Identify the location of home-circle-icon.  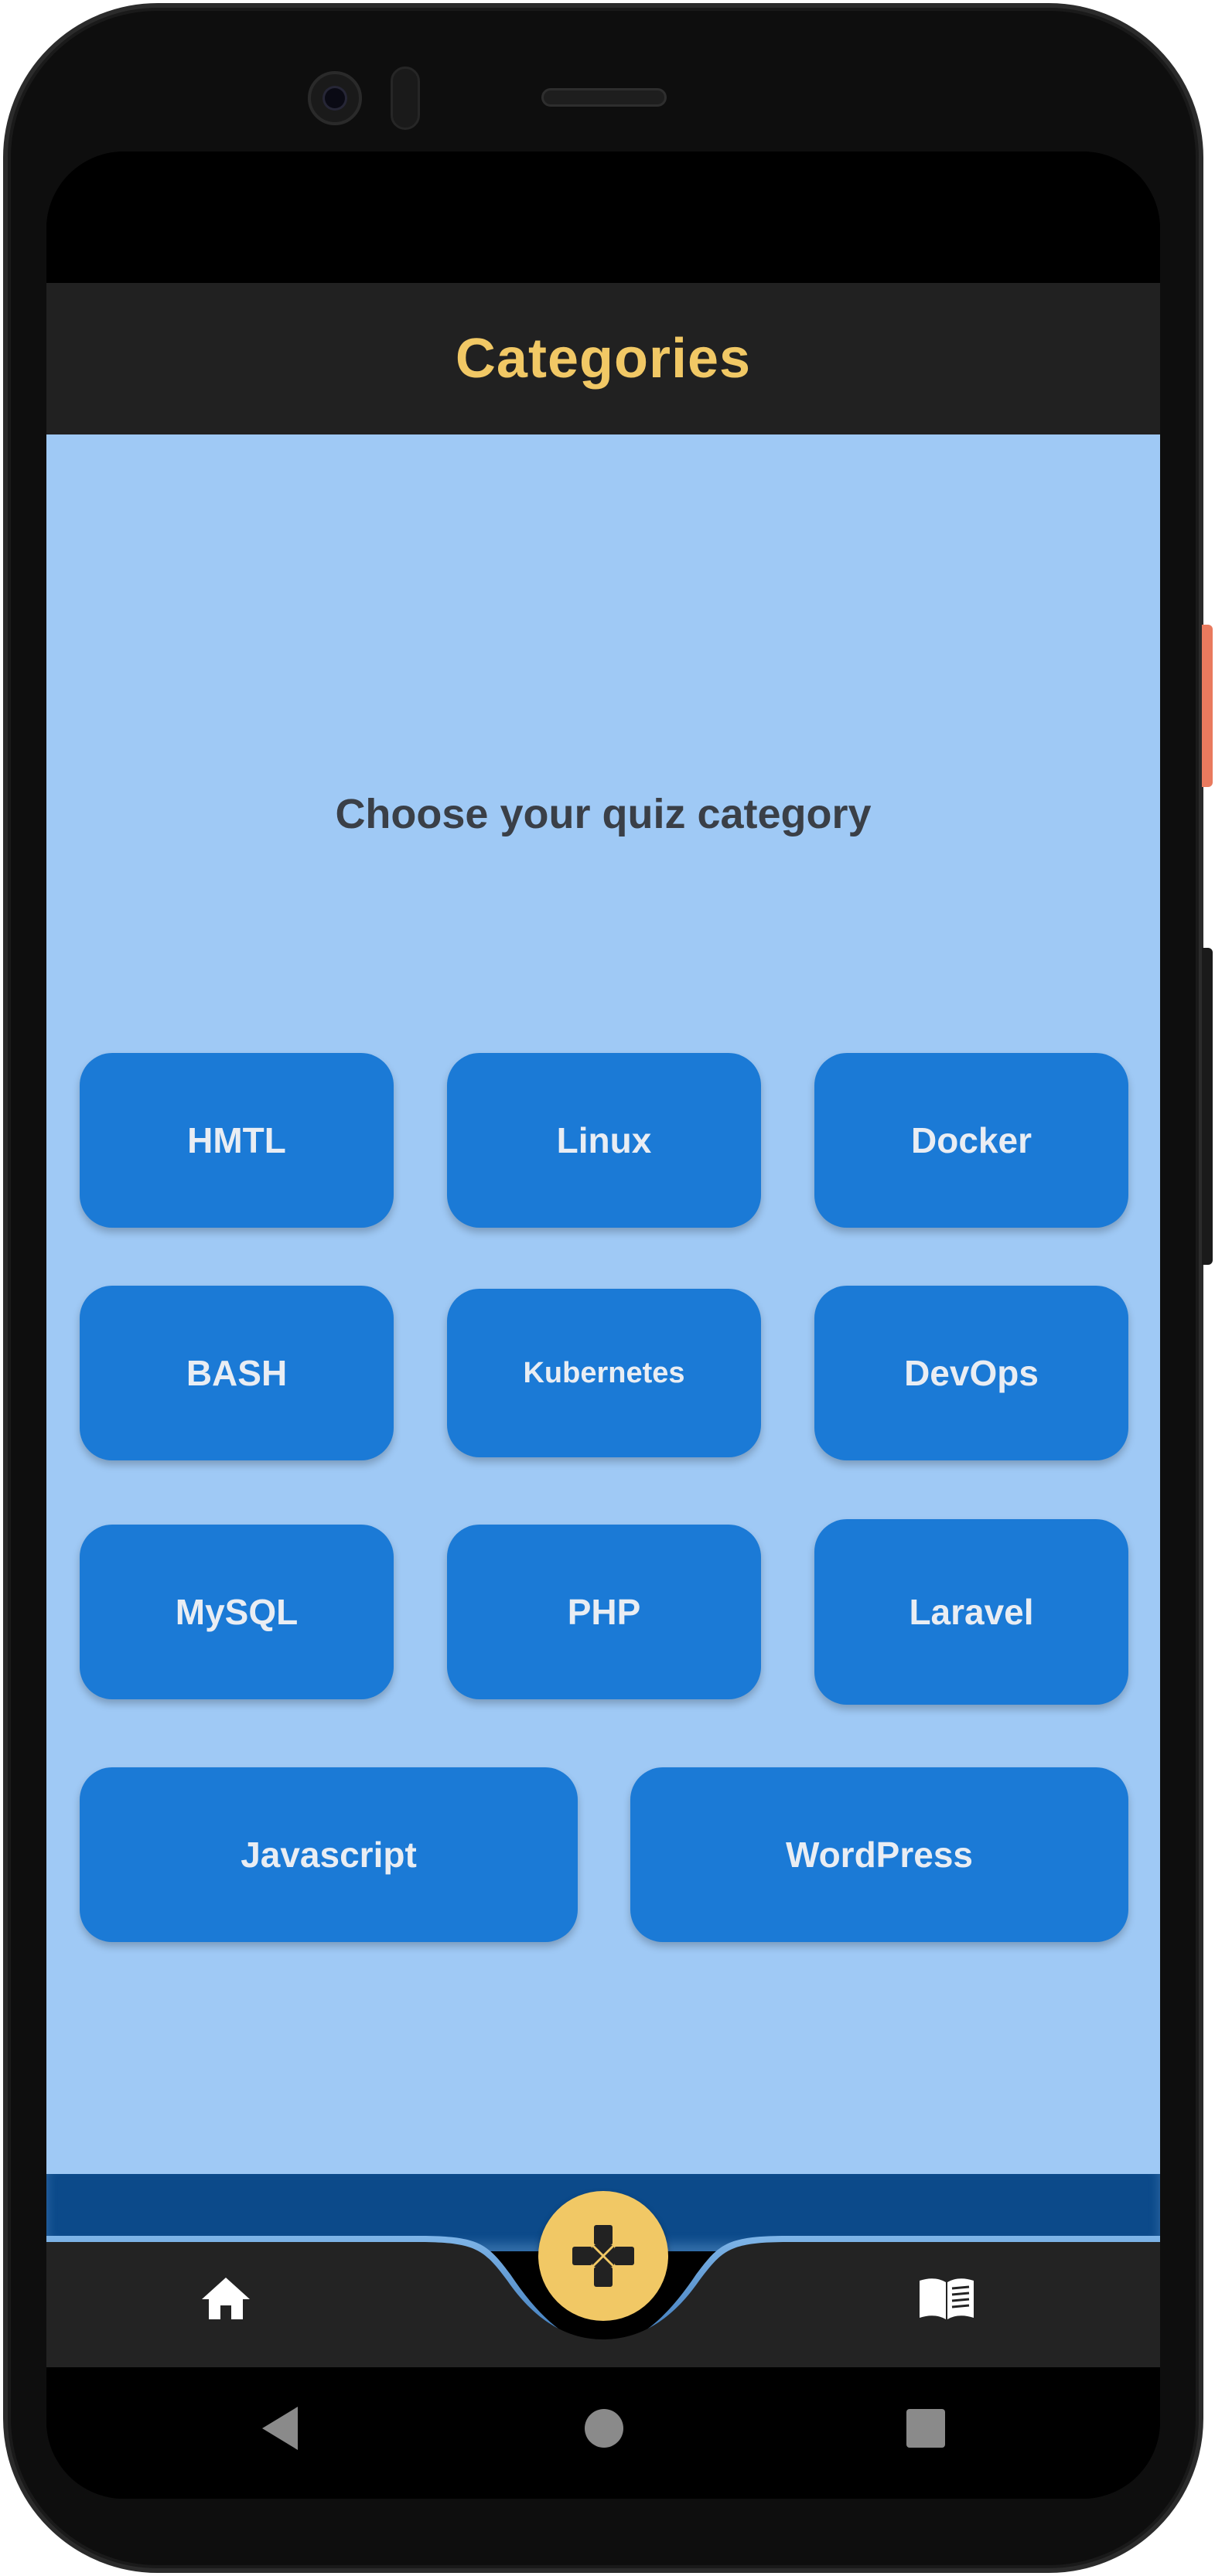
(604, 2428).